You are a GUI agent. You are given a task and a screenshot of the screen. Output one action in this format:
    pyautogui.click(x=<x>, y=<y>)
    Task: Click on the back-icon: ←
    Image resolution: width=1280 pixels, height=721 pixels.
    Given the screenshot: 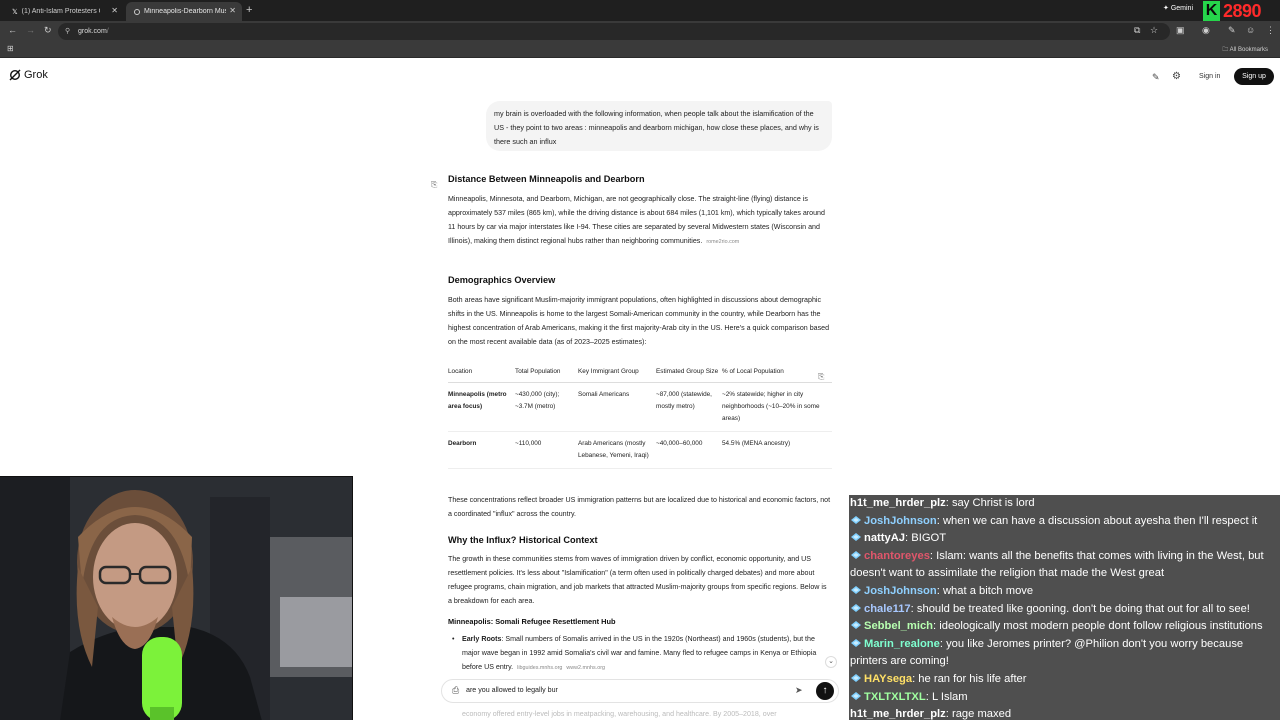 What is the action you would take?
    pyautogui.click(x=12, y=30)
    